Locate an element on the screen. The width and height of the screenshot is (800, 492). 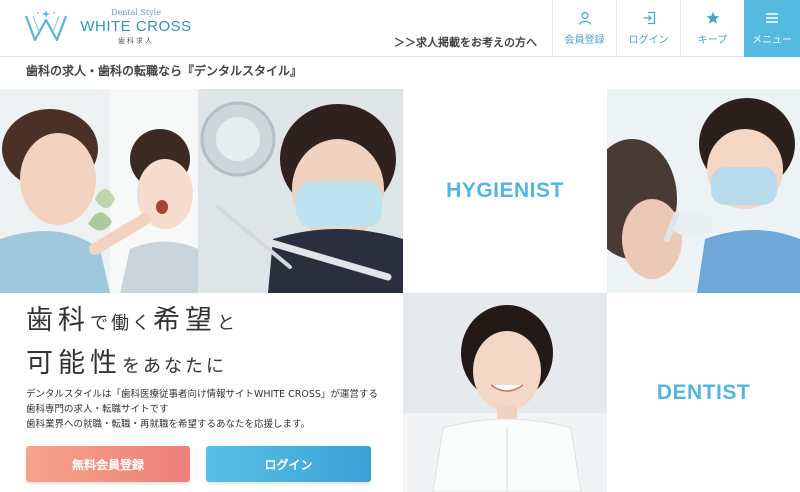
menu-icon is located at coordinates (772, 18).